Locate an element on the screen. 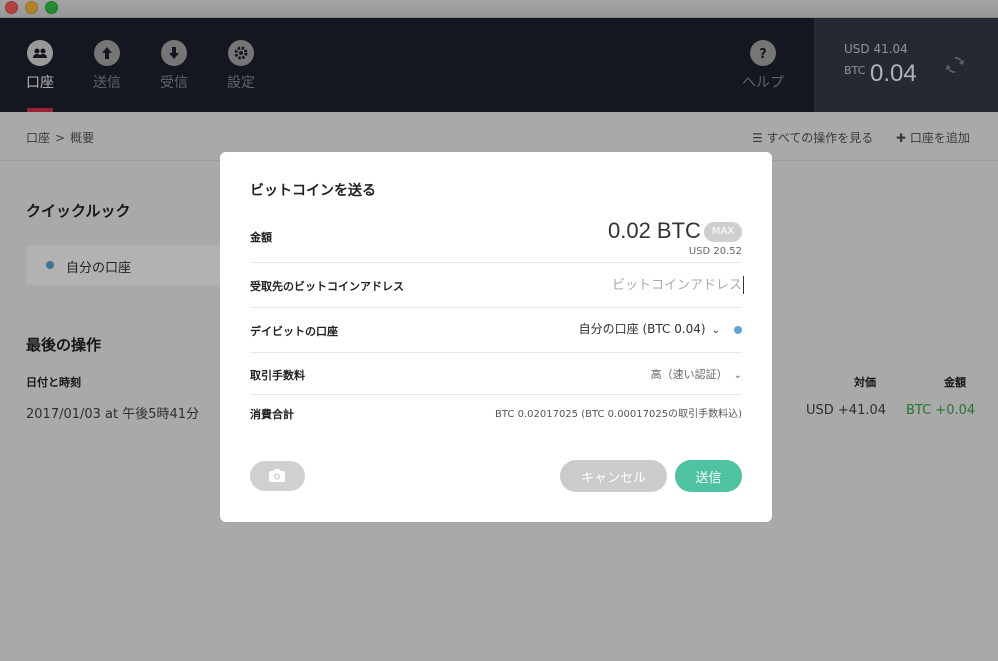  fee-value: 高（速い認証） is located at coordinates (689, 374).